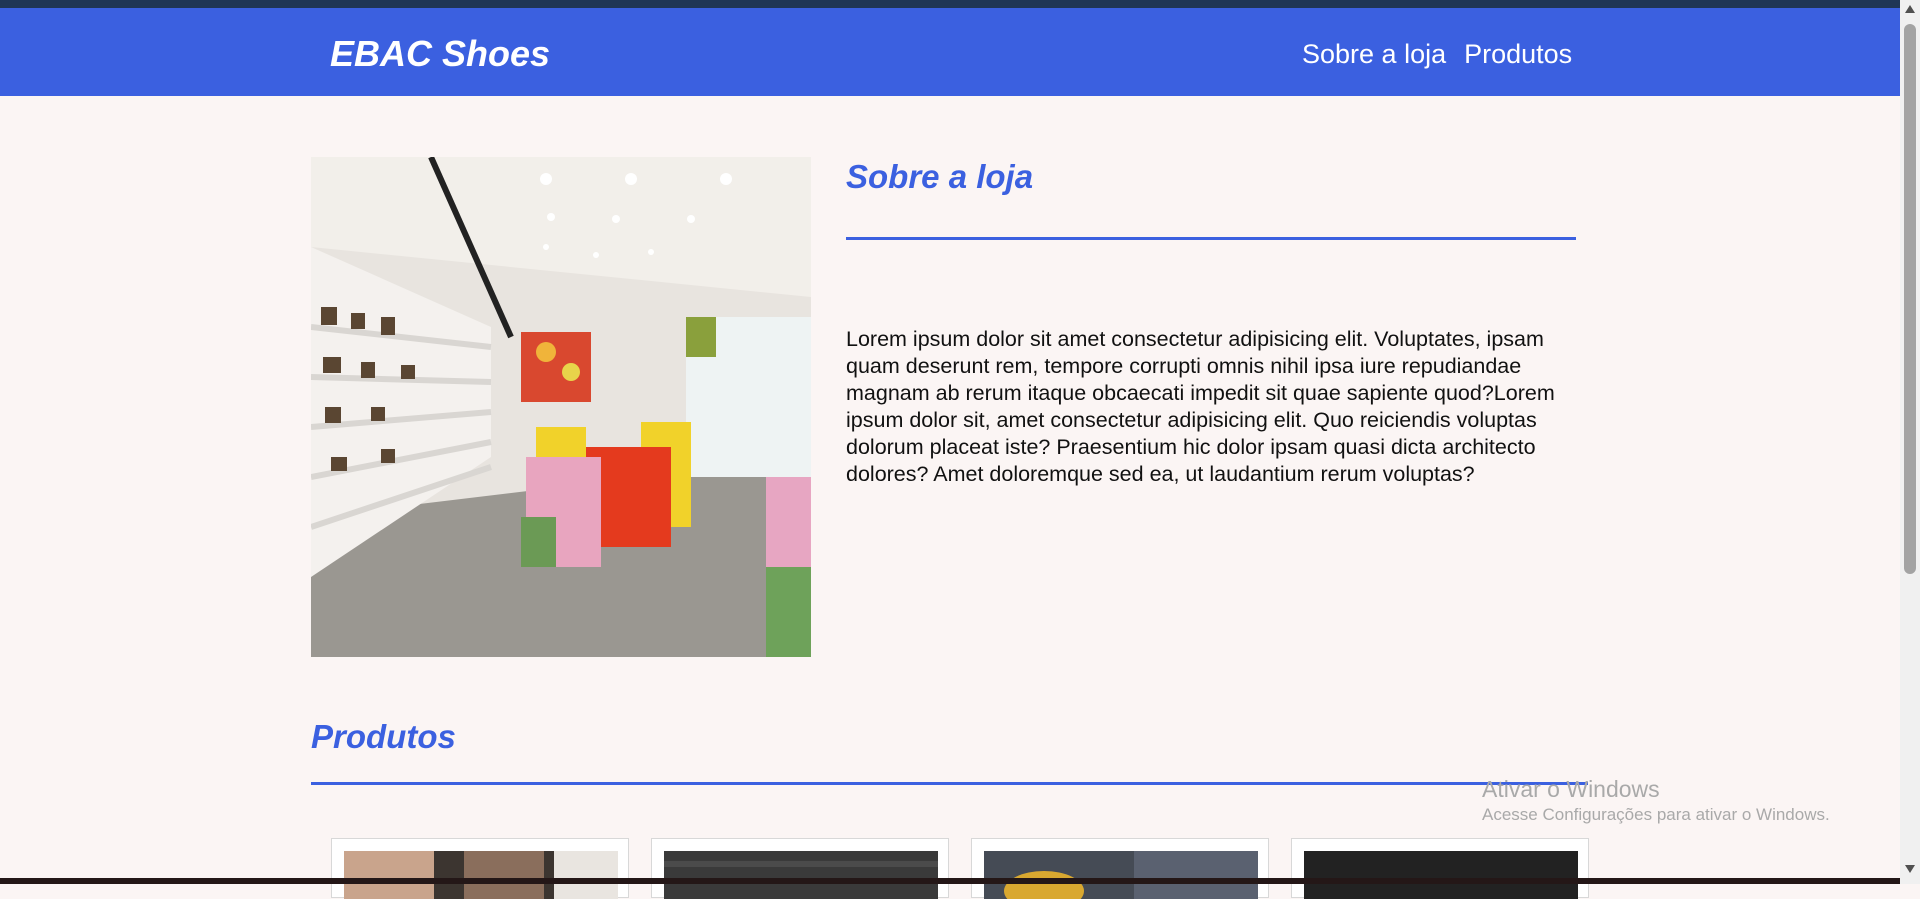 Image resolution: width=1920 pixels, height=899 pixels. I want to click on watermark-title: Ativar o Windows, so click(1571, 789).